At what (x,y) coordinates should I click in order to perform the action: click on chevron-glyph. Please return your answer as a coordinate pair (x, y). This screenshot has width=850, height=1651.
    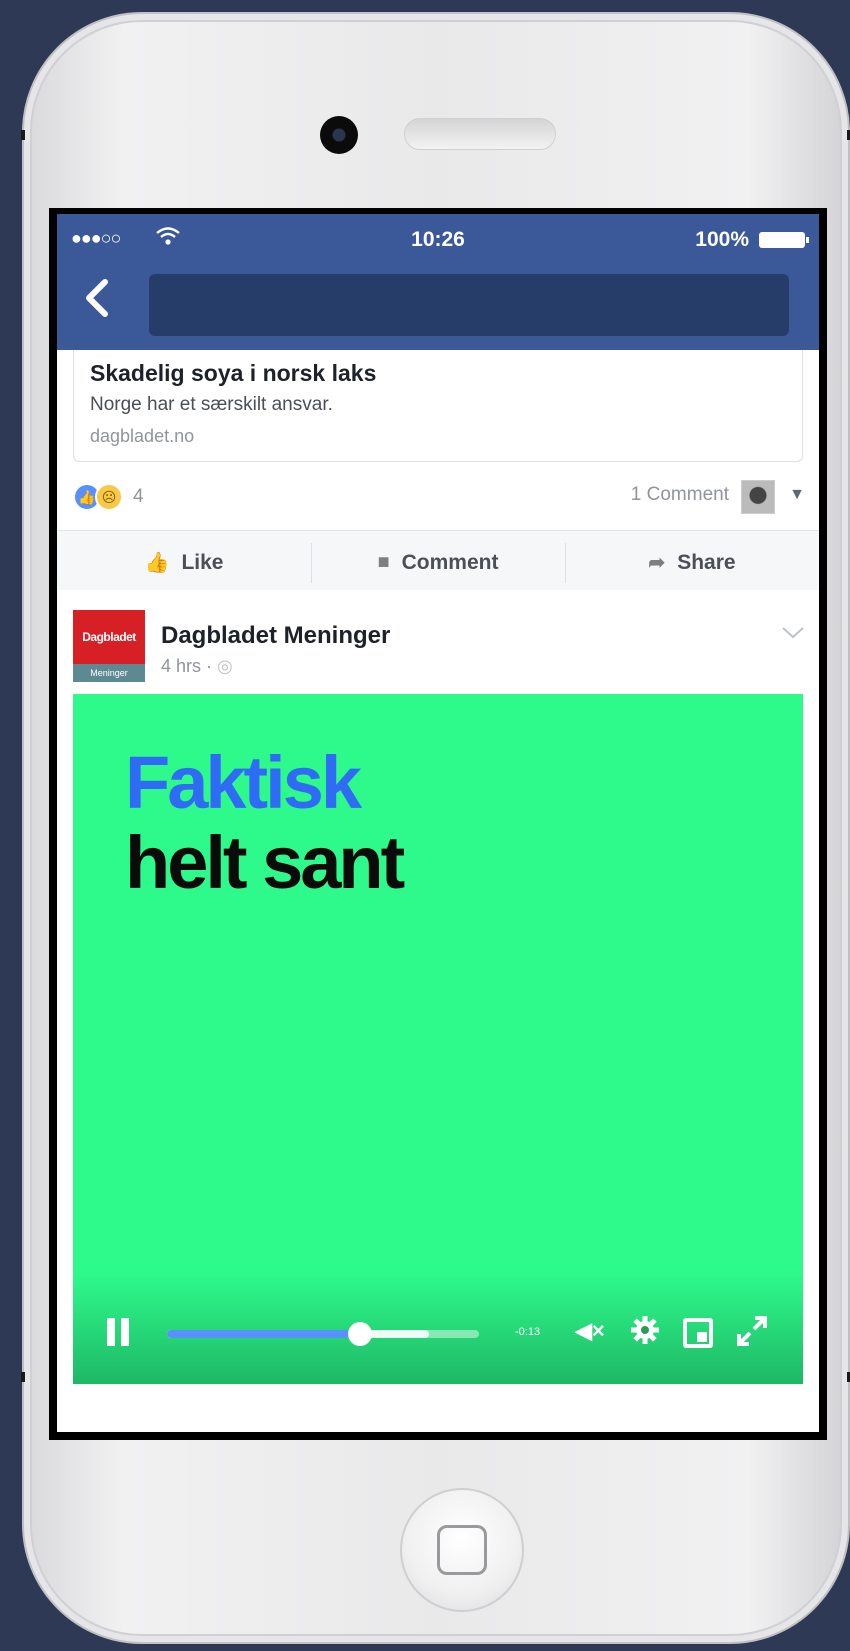
    Looking at the image, I should click on (793, 633).